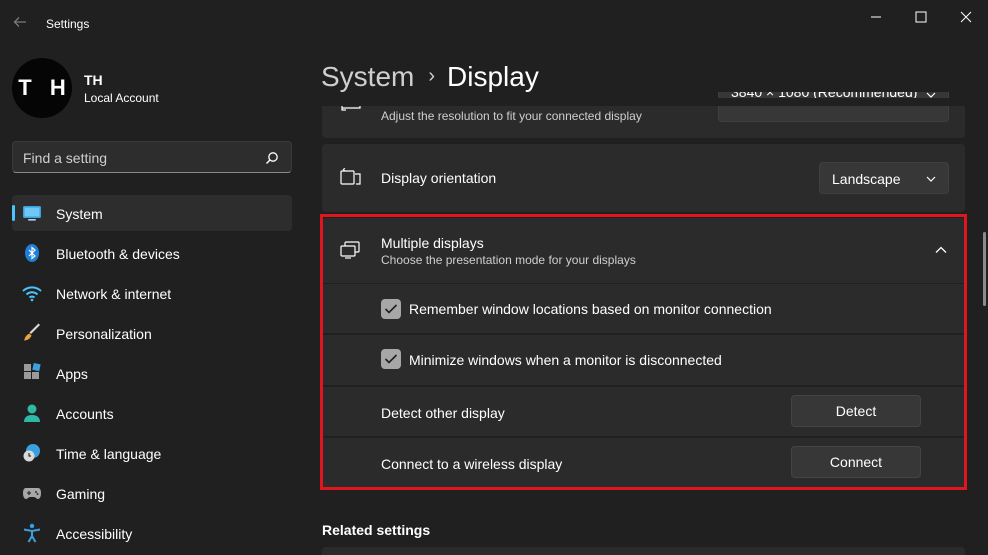  Describe the element at coordinates (931, 179) in the screenshot. I see `chevron-down-icon` at that location.